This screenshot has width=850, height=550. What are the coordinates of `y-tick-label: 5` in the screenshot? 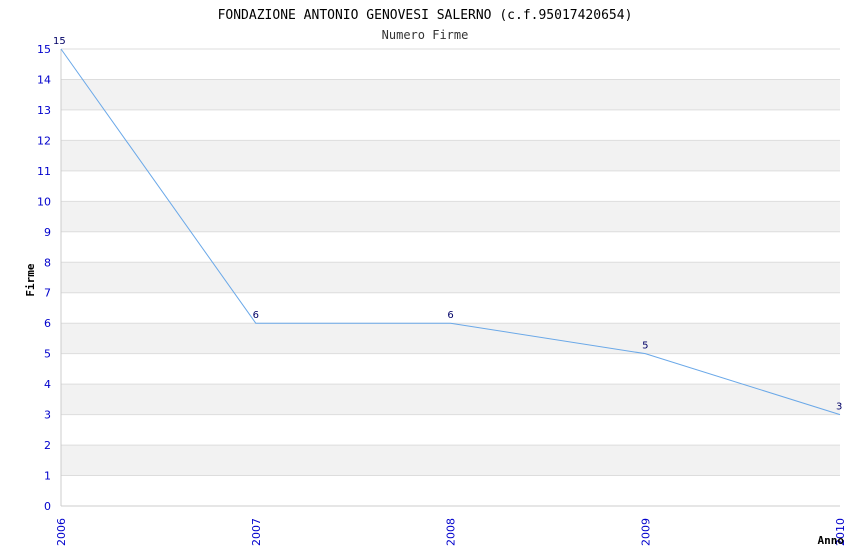 It's located at (47, 354).